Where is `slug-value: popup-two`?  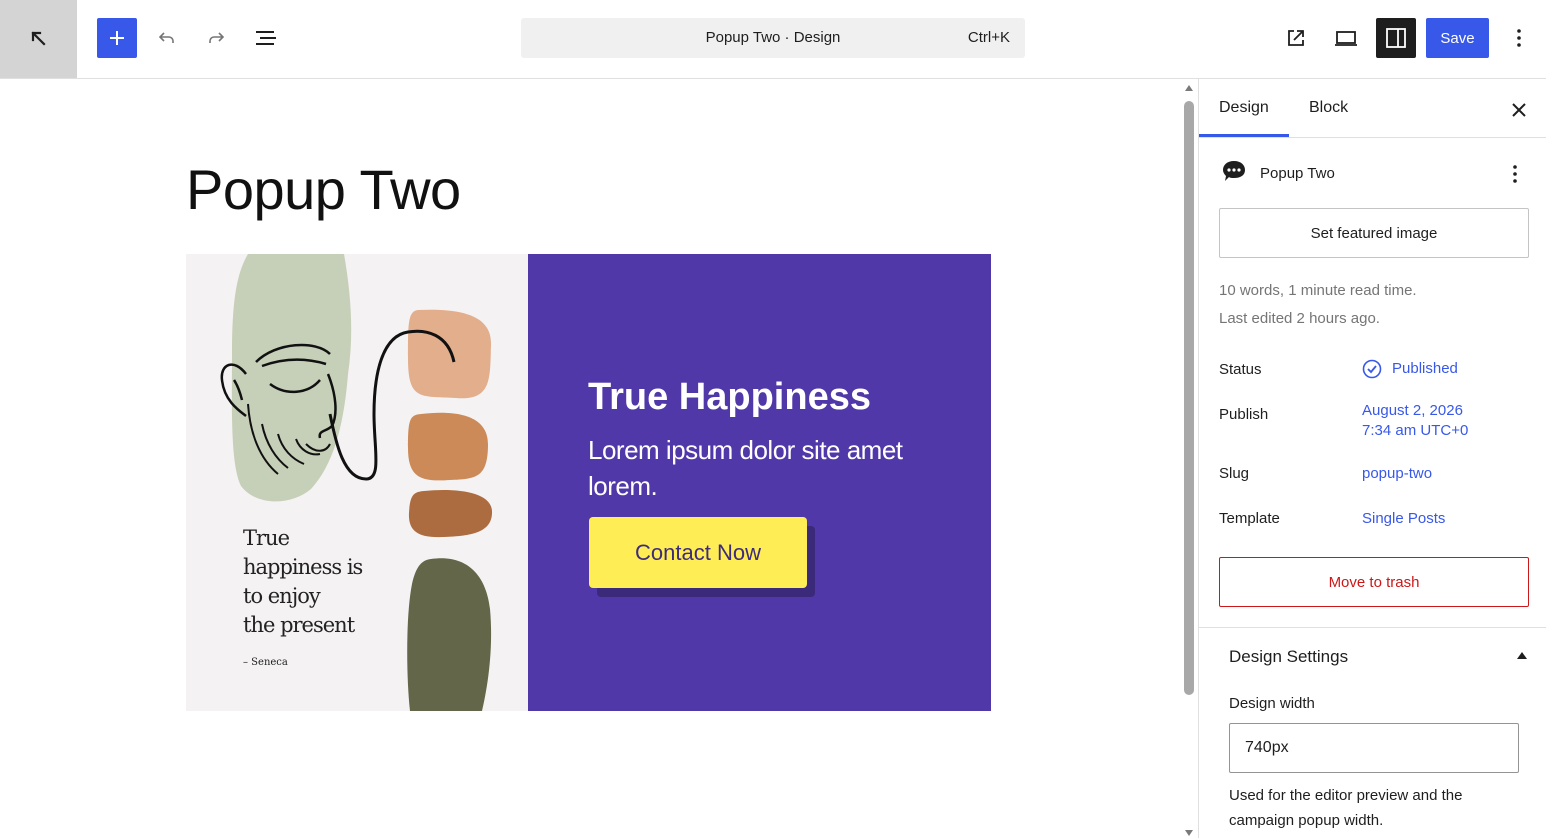 slug-value: popup-two is located at coordinates (1397, 474).